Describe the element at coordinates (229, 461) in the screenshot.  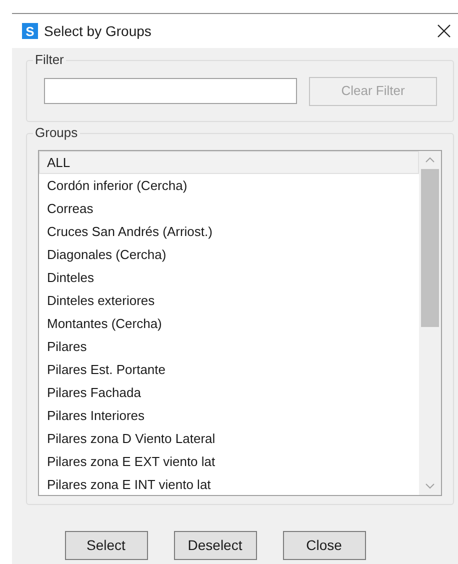
I see `group-item: Pilares zona E EXT viento lat` at that location.